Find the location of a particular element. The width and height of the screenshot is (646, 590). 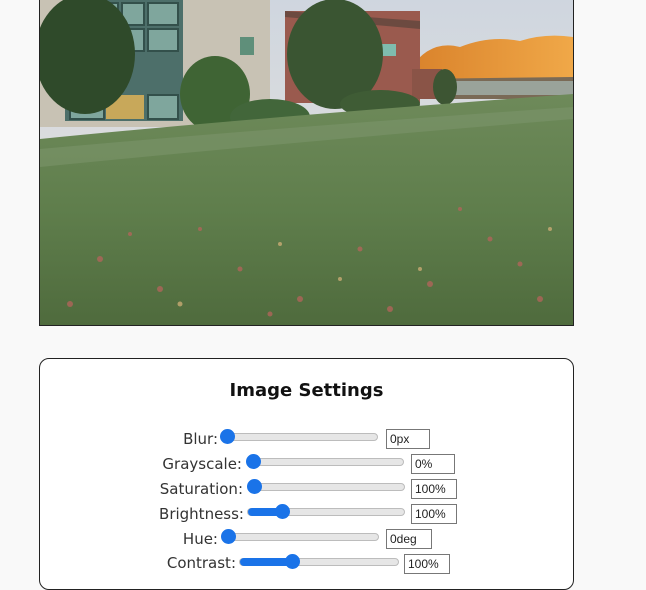

grayscale-slider-thumb is located at coordinates (253, 461).